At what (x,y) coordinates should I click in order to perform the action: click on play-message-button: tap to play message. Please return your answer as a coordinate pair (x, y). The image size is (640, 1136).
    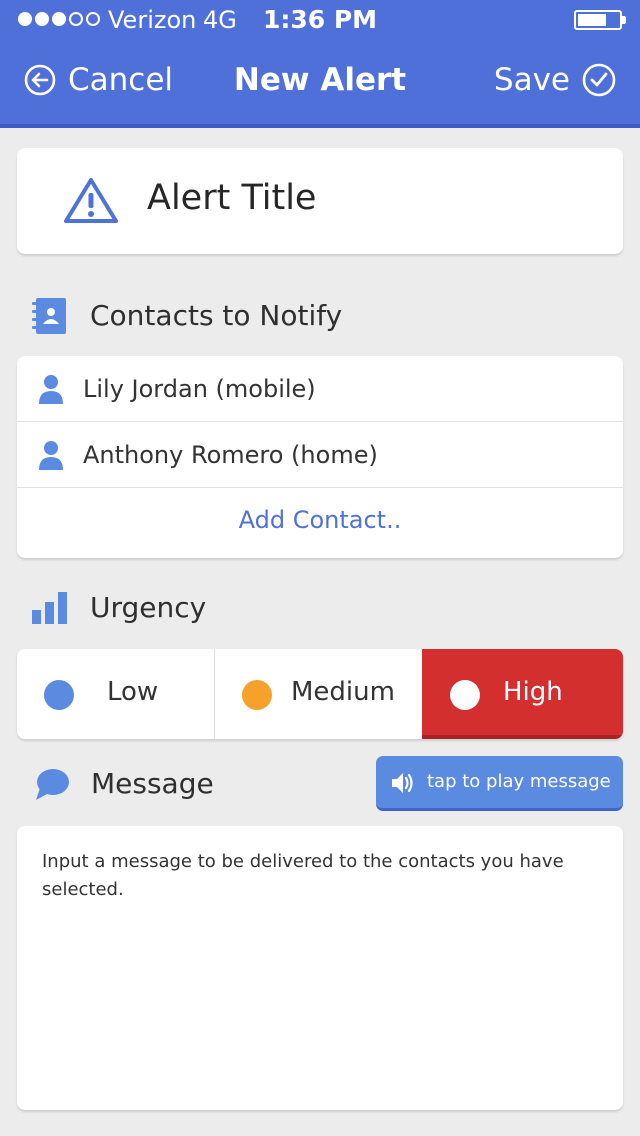
    Looking at the image, I should click on (499, 783).